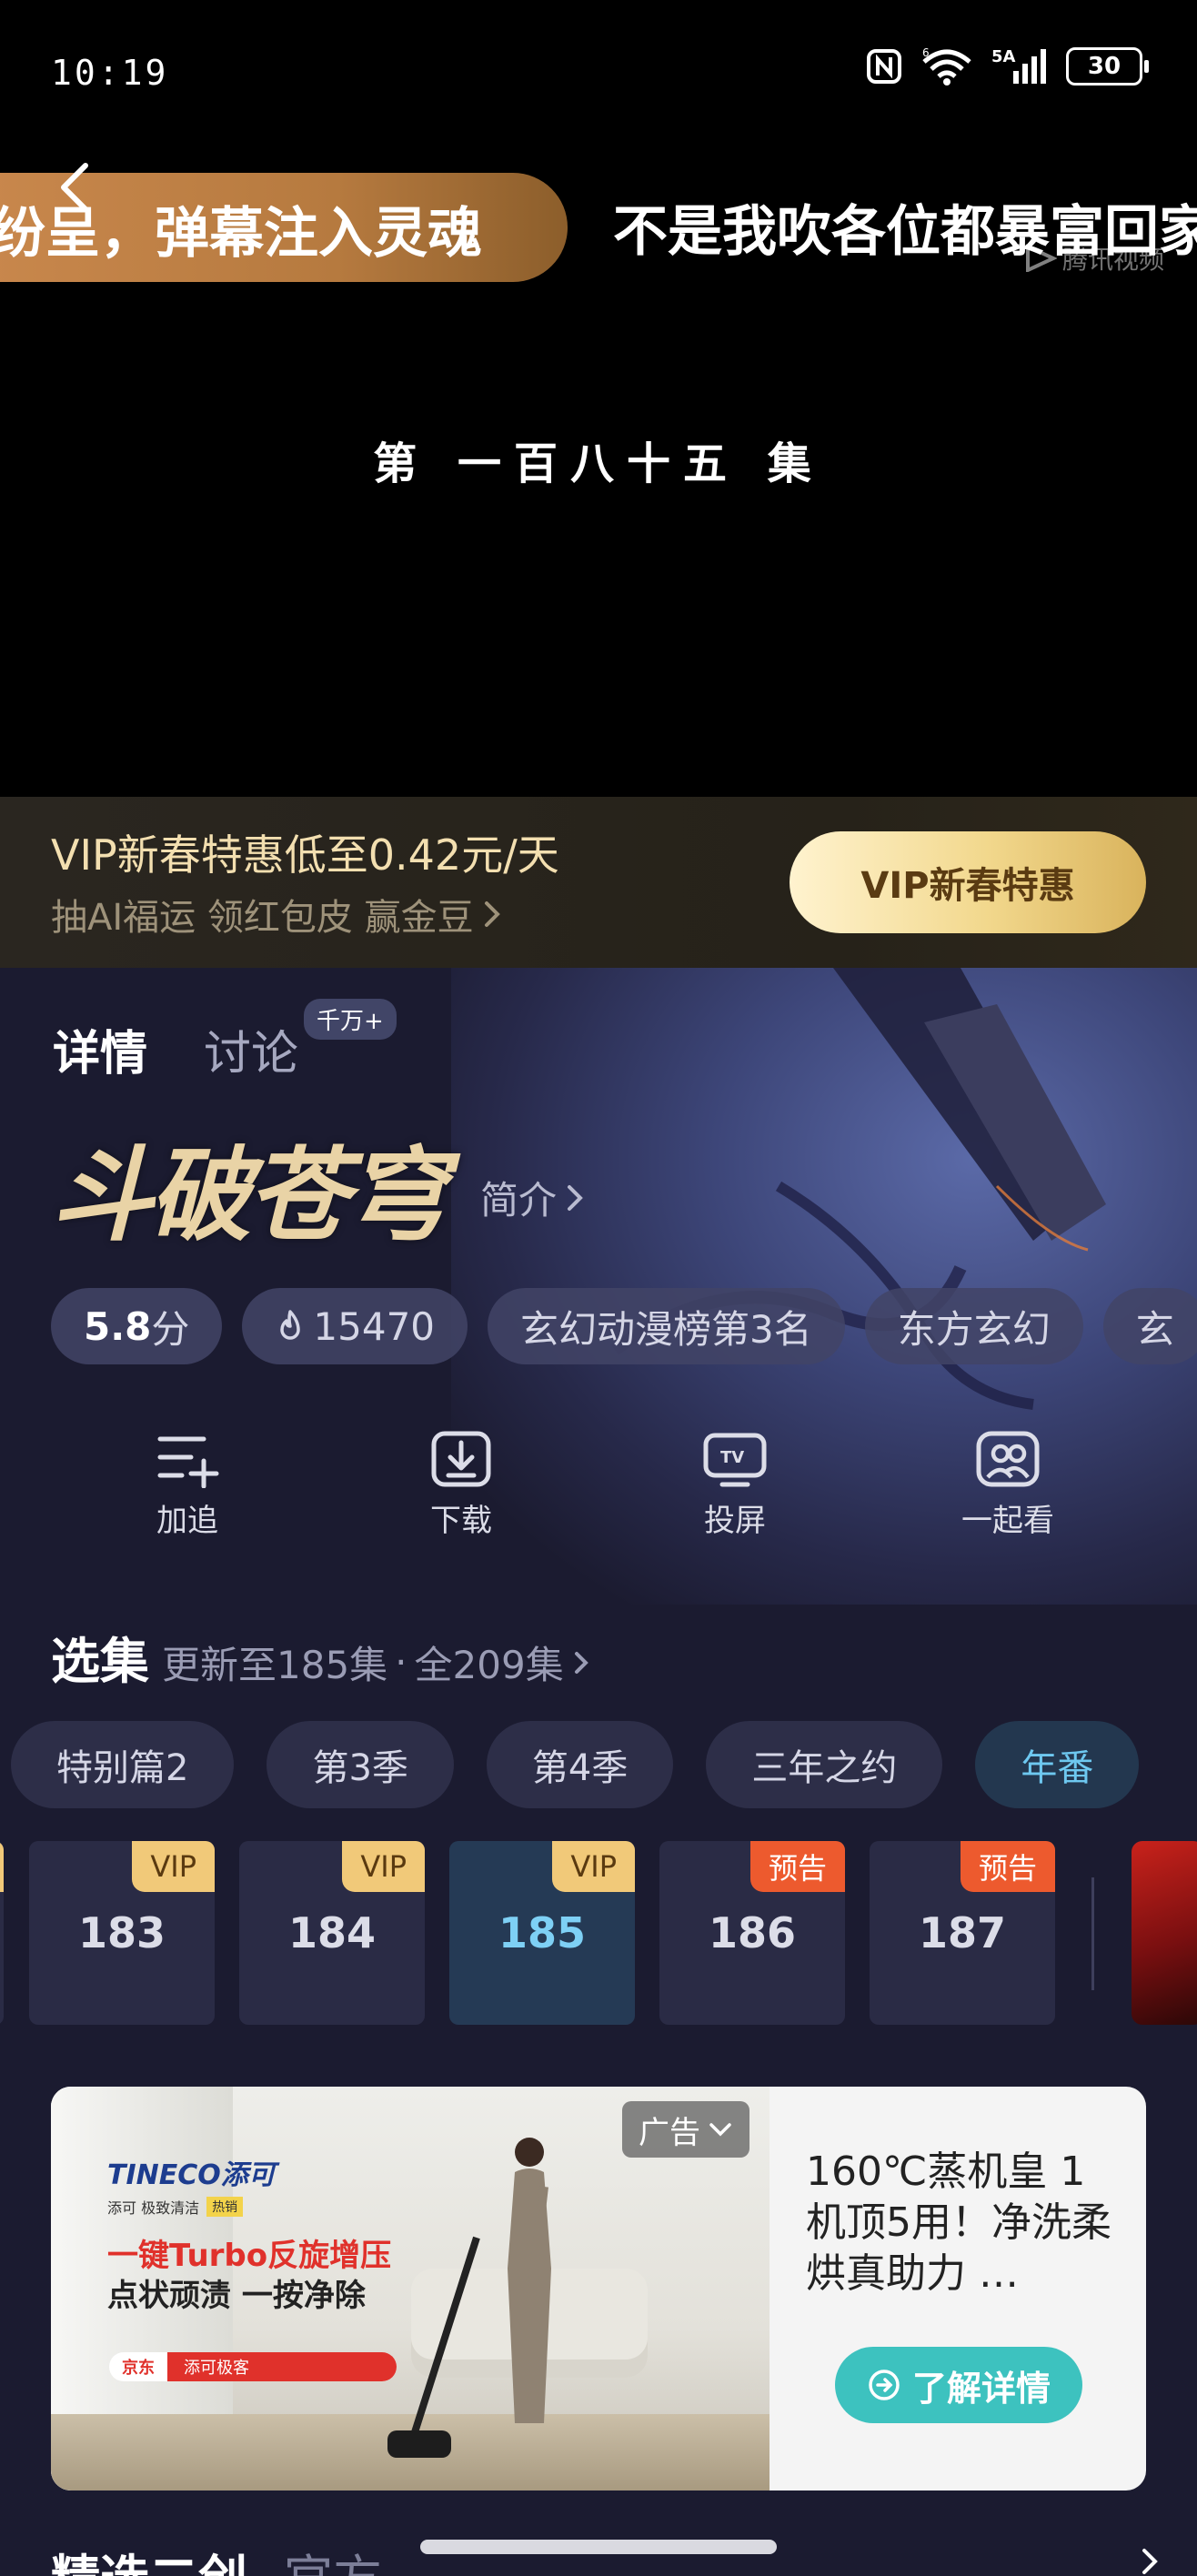 The image size is (1197, 2576). Describe the element at coordinates (360, 1764) in the screenshot. I see `season-tab-3: 第3季` at that location.